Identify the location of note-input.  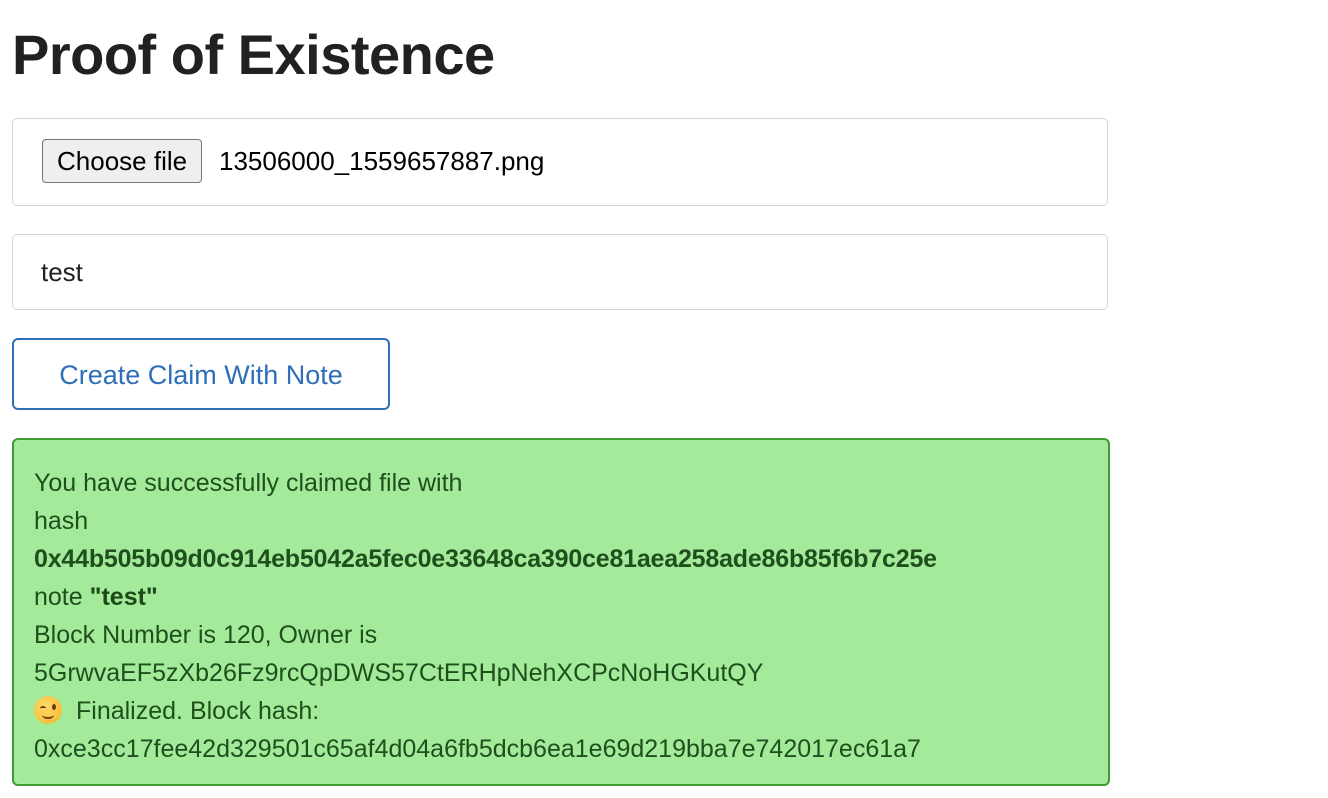
(560, 272).